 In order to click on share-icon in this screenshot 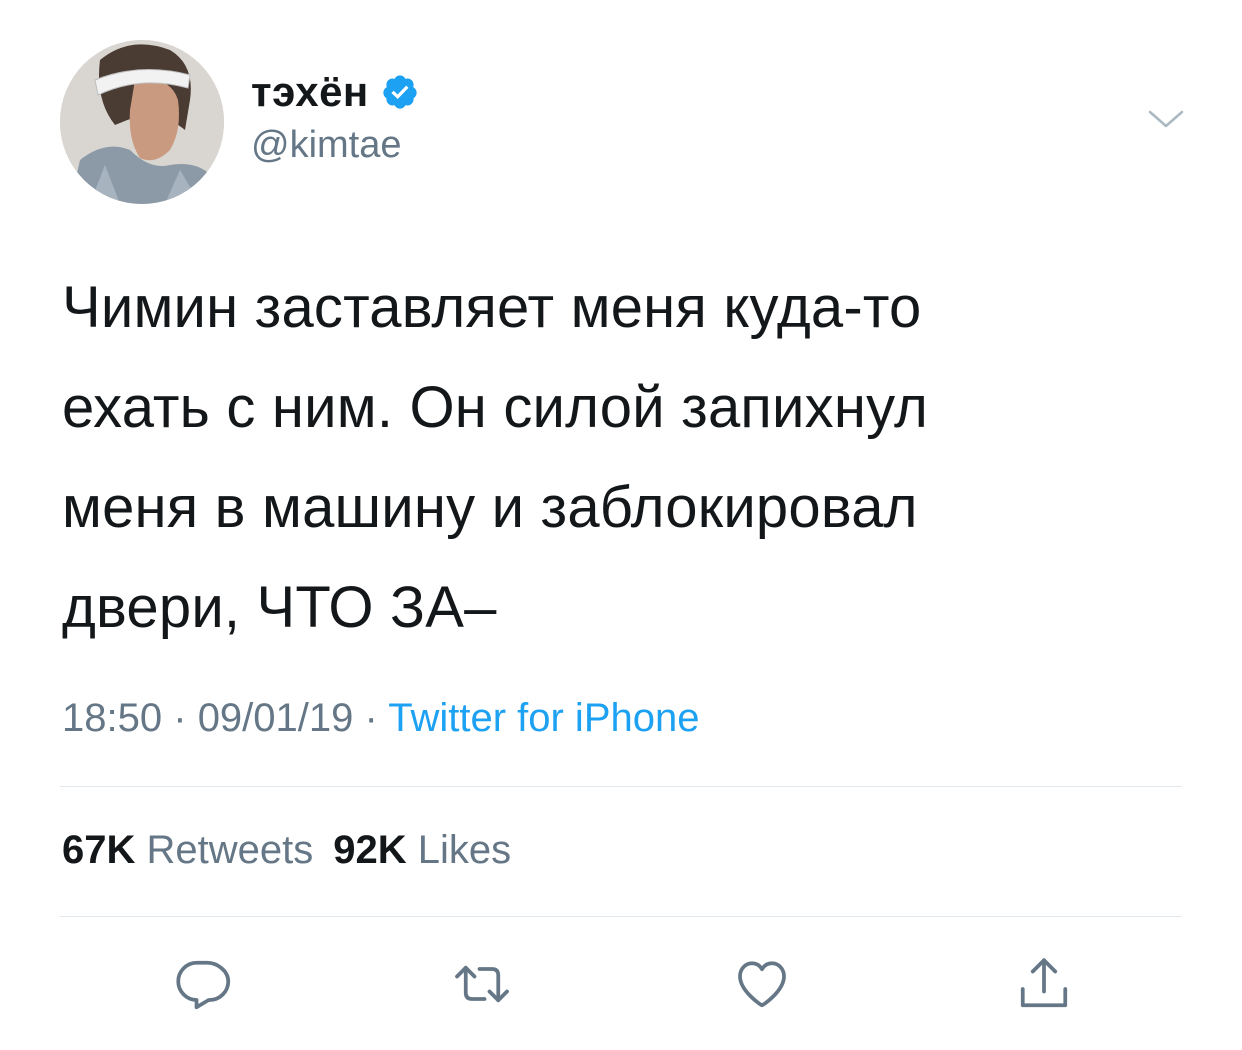, I will do `click(1044, 983)`.